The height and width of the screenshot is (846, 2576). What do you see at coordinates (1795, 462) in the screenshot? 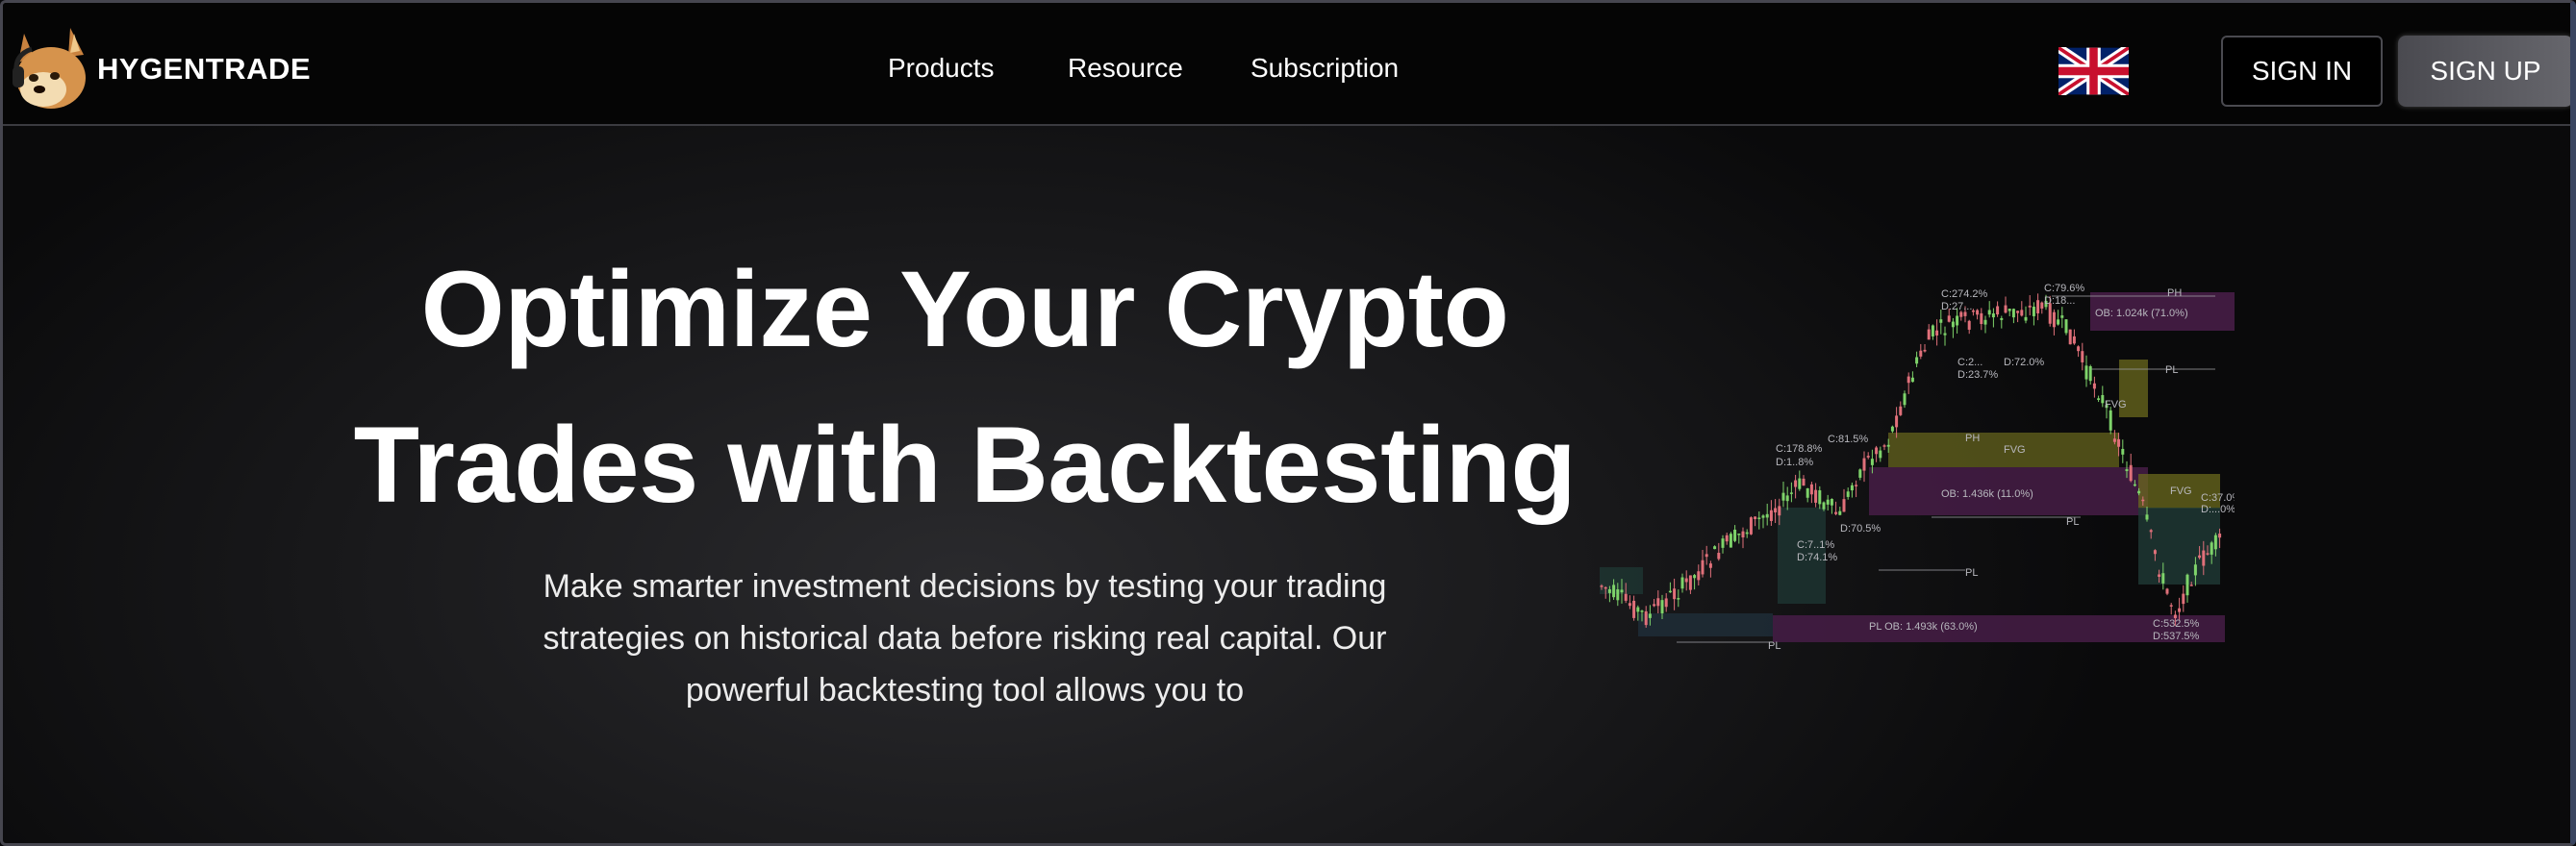
I see `label-d5: D:1..8%` at bounding box center [1795, 462].